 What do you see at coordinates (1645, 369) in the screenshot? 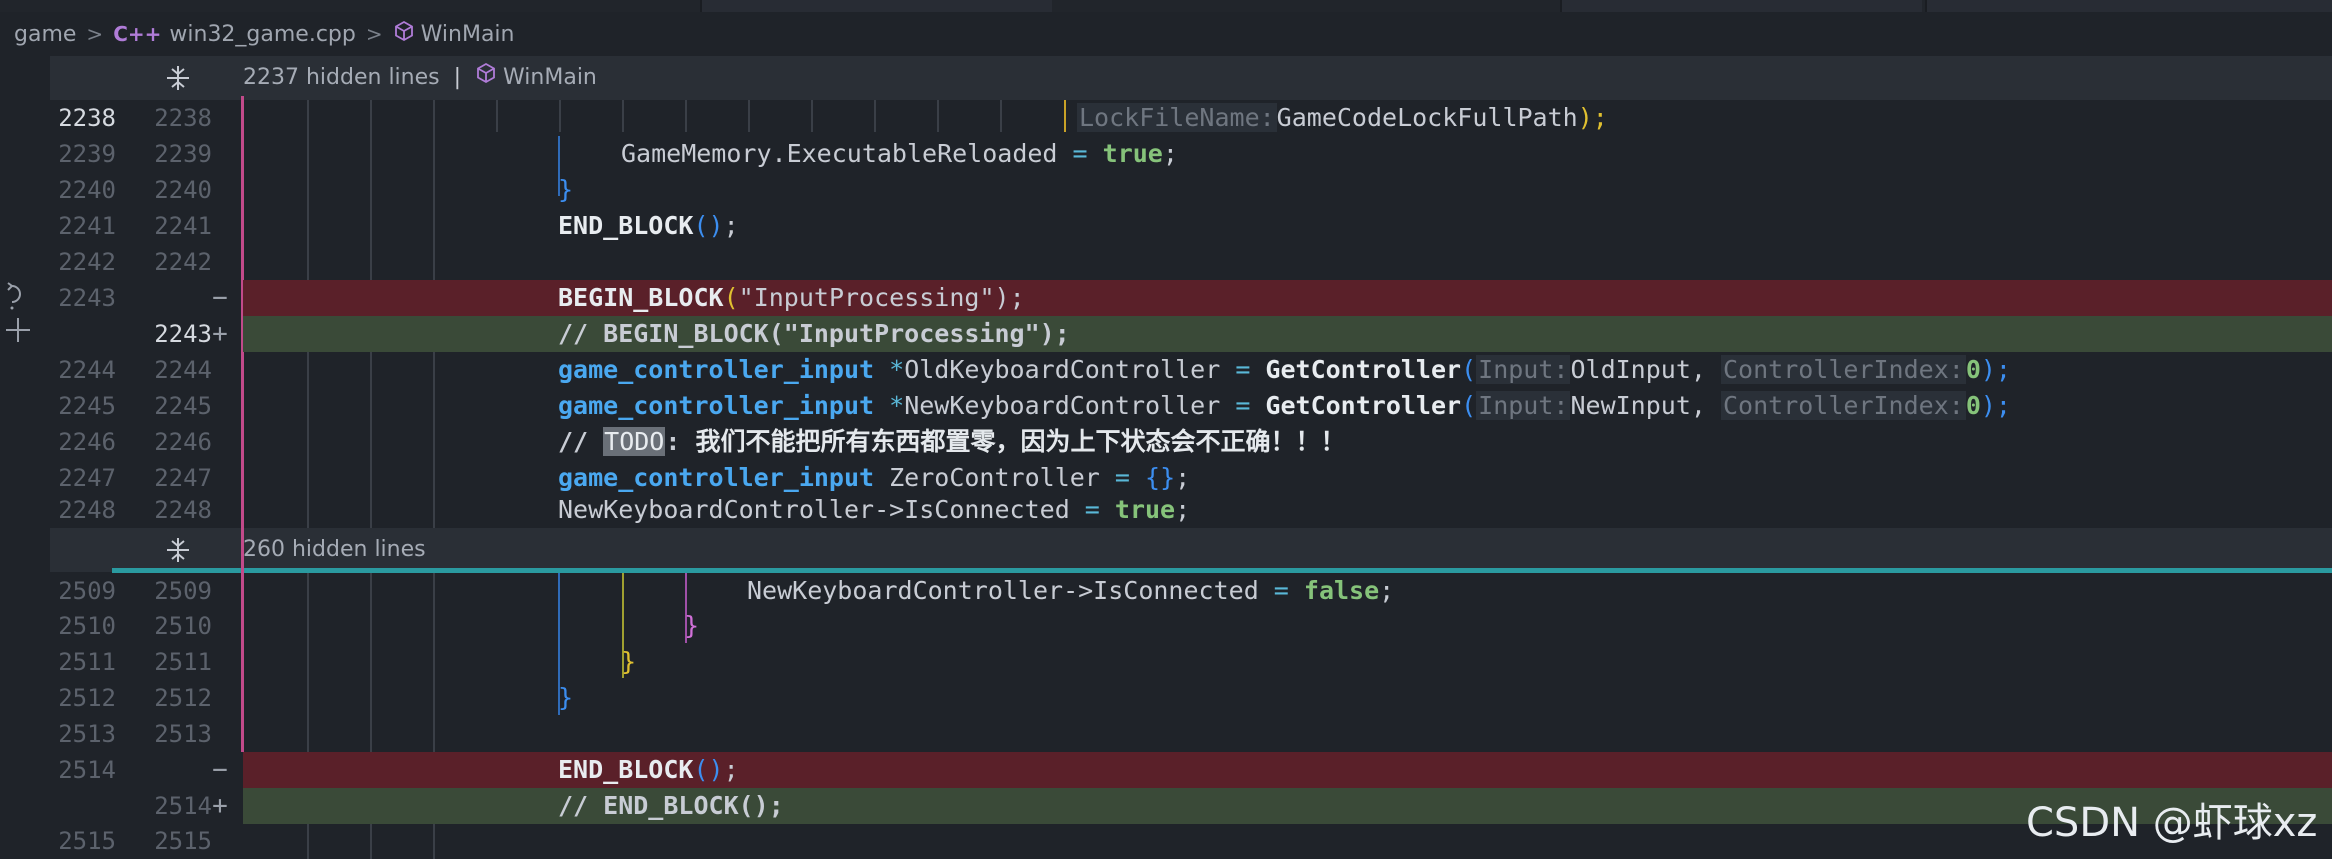
I see `code-token: OldInput,` at bounding box center [1645, 369].